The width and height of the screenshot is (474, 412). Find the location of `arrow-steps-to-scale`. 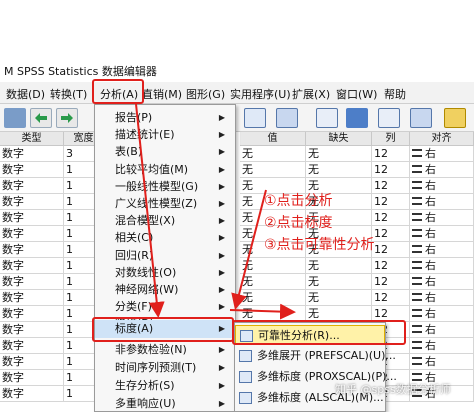

arrow-steps-to-scale is located at coordinates (249, 249).